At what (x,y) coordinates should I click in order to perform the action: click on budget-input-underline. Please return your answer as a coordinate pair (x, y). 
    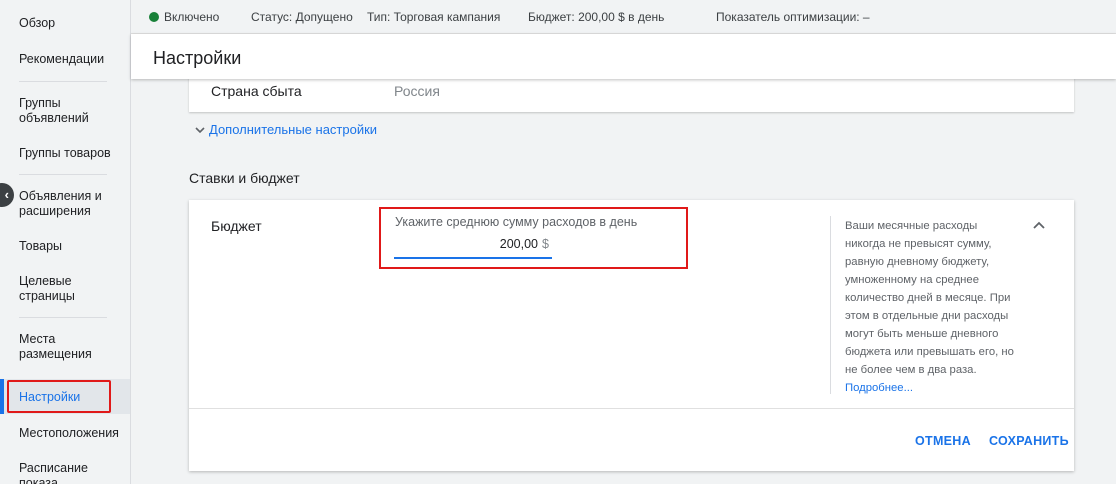
    Looking at the image, I should click on (473, 258).